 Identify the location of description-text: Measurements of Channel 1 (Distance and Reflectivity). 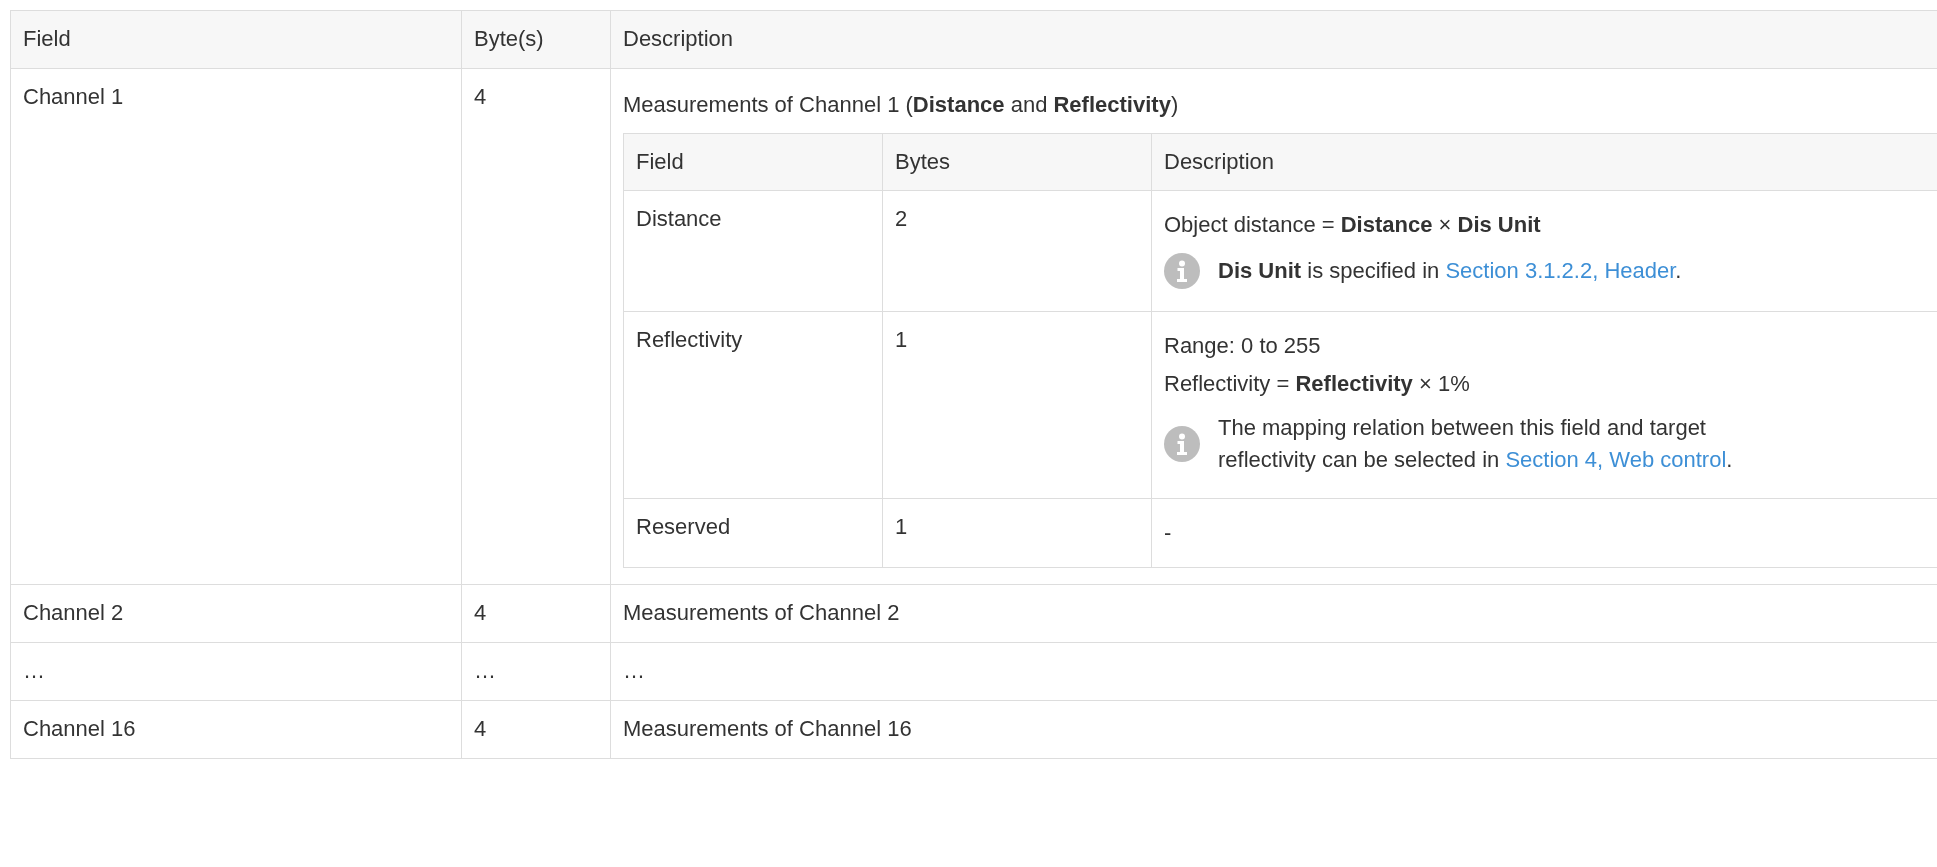
(901, 105).